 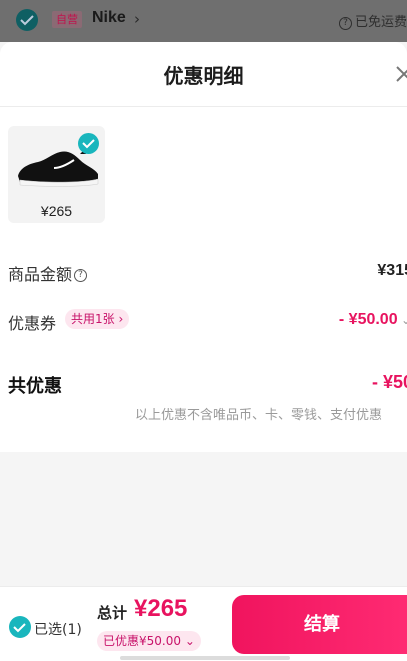 What do you see at coordinates (203, 21) in the screenshot?
I see `background-header: 自营 Nike › ? 已免运费` at bounding box center [203, 21].